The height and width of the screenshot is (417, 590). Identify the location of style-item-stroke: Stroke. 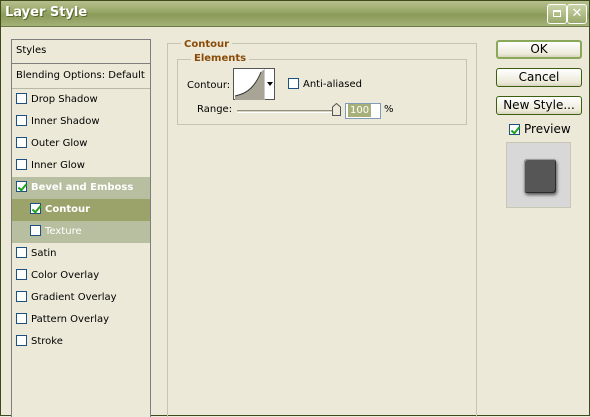
(81, 342).